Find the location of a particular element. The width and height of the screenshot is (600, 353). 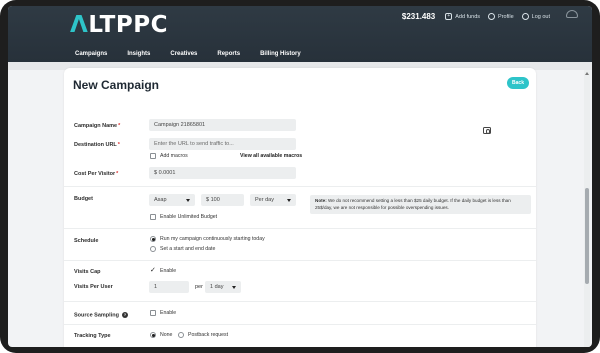

visits-period-select: 1 day is located at coordinates (223, 287).